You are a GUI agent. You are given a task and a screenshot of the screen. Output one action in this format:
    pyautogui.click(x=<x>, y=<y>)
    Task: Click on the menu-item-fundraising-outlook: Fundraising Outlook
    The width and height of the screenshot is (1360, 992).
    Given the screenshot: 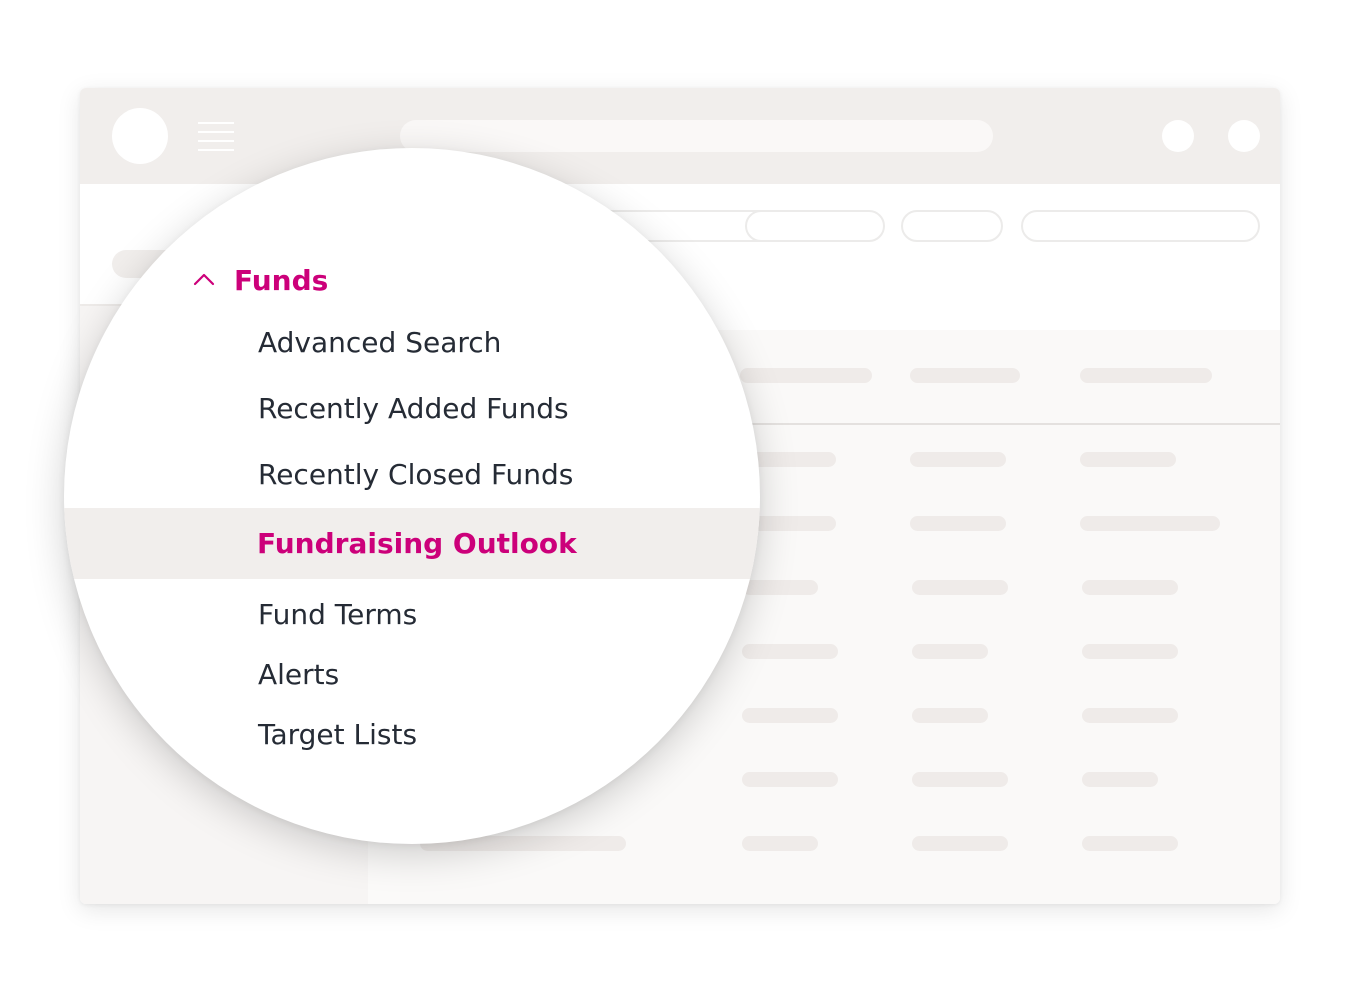 What is the action you would take?
    pyautogui.click(x=412, y=543)
    